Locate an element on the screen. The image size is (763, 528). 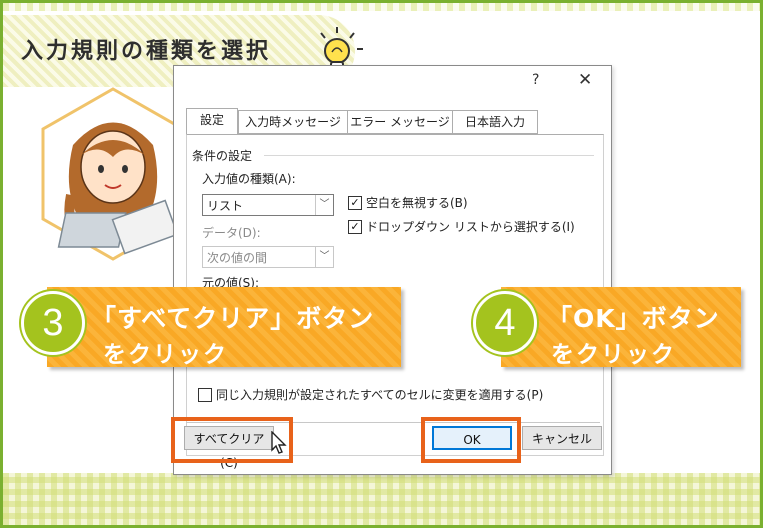
help-button: ? is located at coordinates (535, 80).